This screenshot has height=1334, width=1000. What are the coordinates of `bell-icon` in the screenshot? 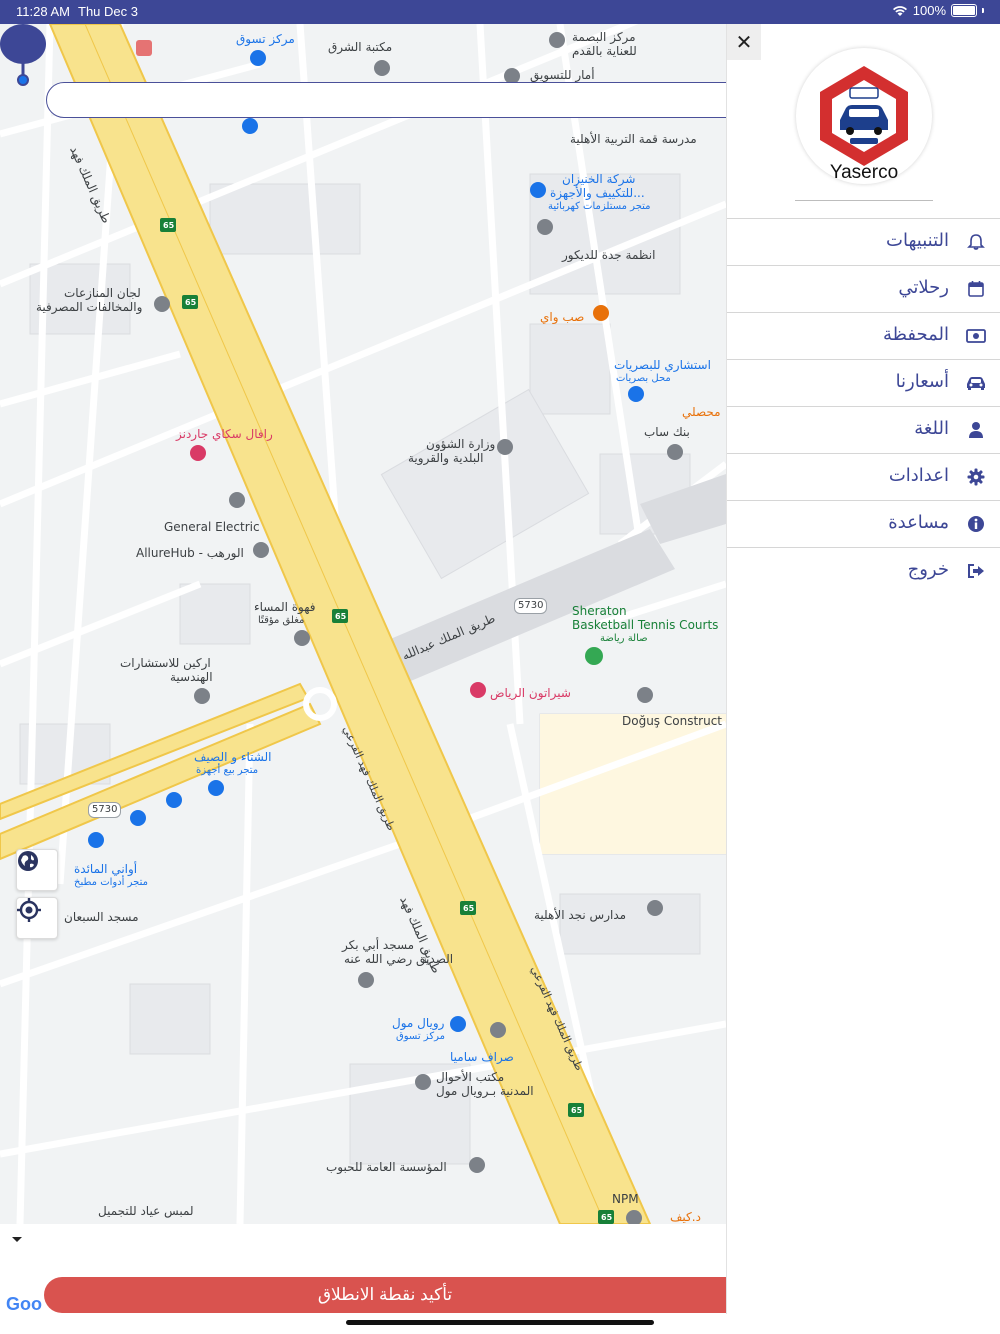 It's located at (976, 242).